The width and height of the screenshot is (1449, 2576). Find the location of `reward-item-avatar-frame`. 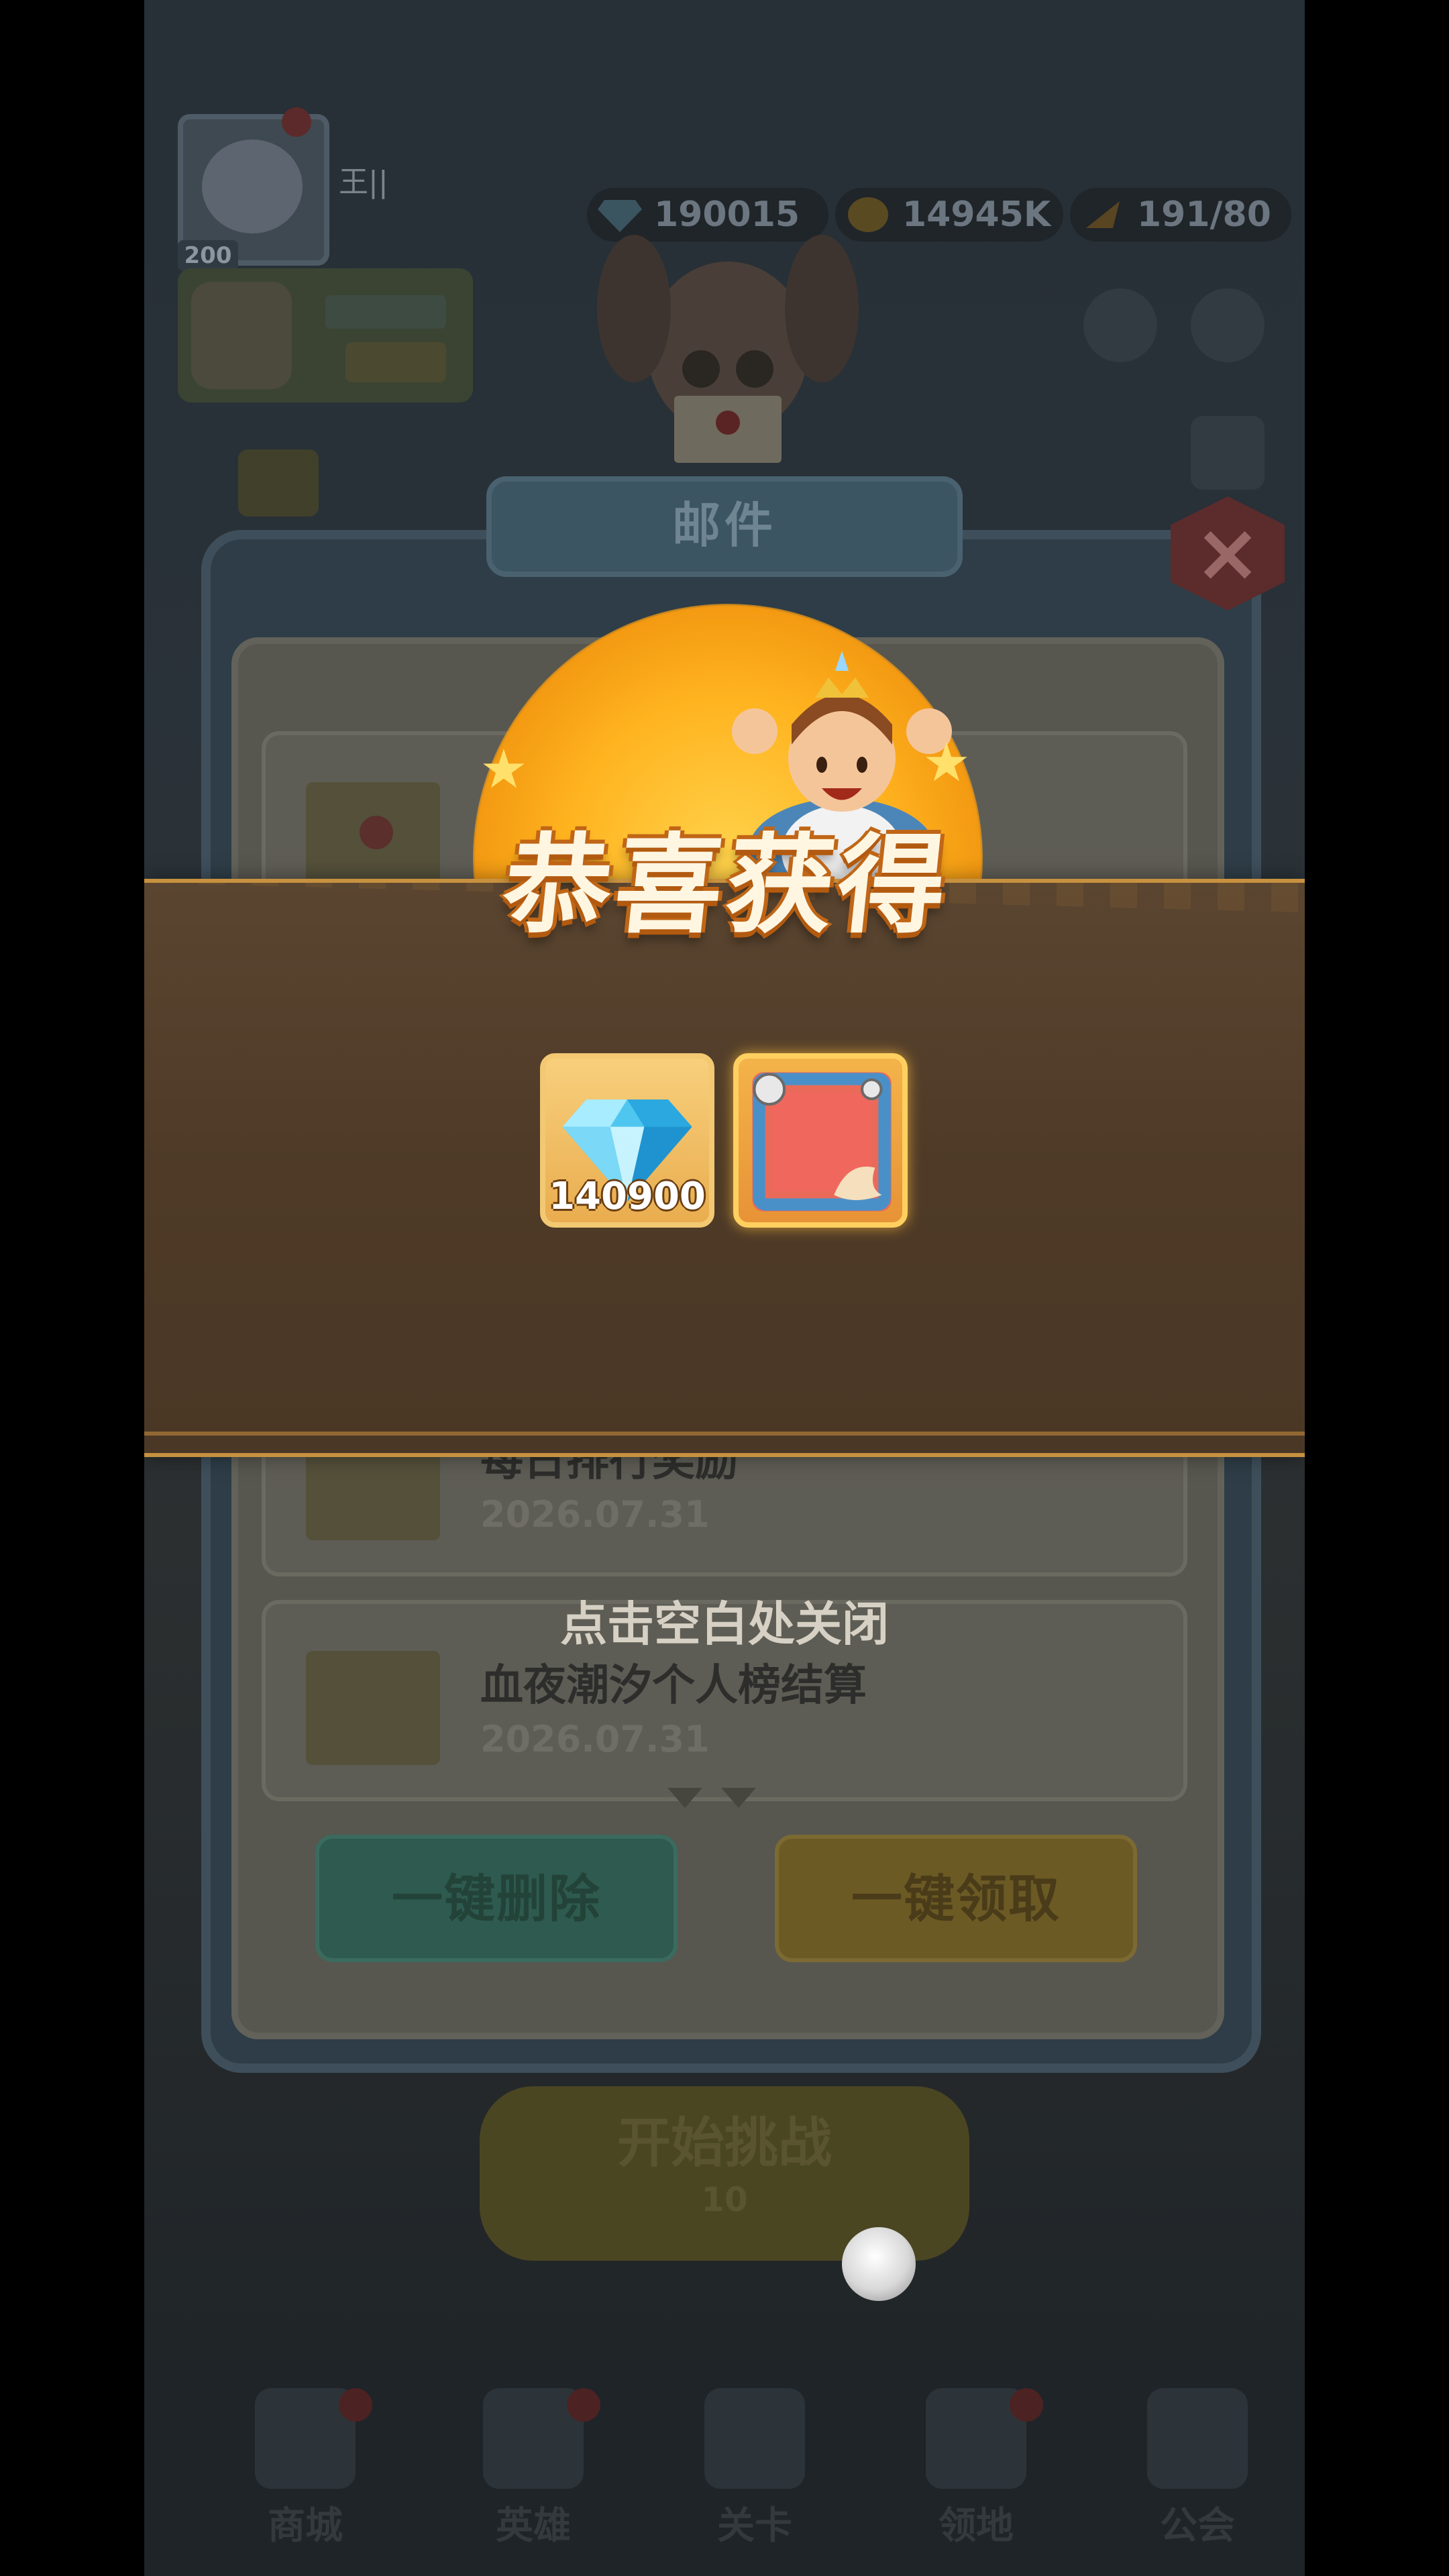

reward-item-avatar-frame is located at coordinates (820, 1140).